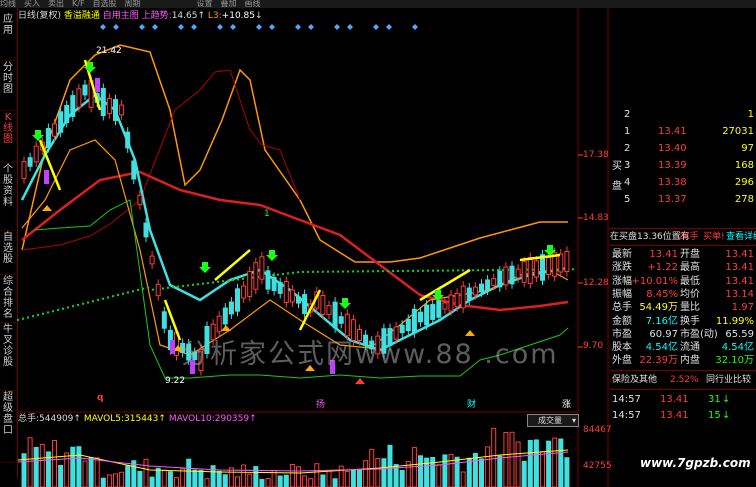 Image resolution: width=756 pixels, height=487 pixels. What do you see at coordinates (622, 348) in the screenshot?
I see `stat-label: 股本` at bounding box center [622, 348].